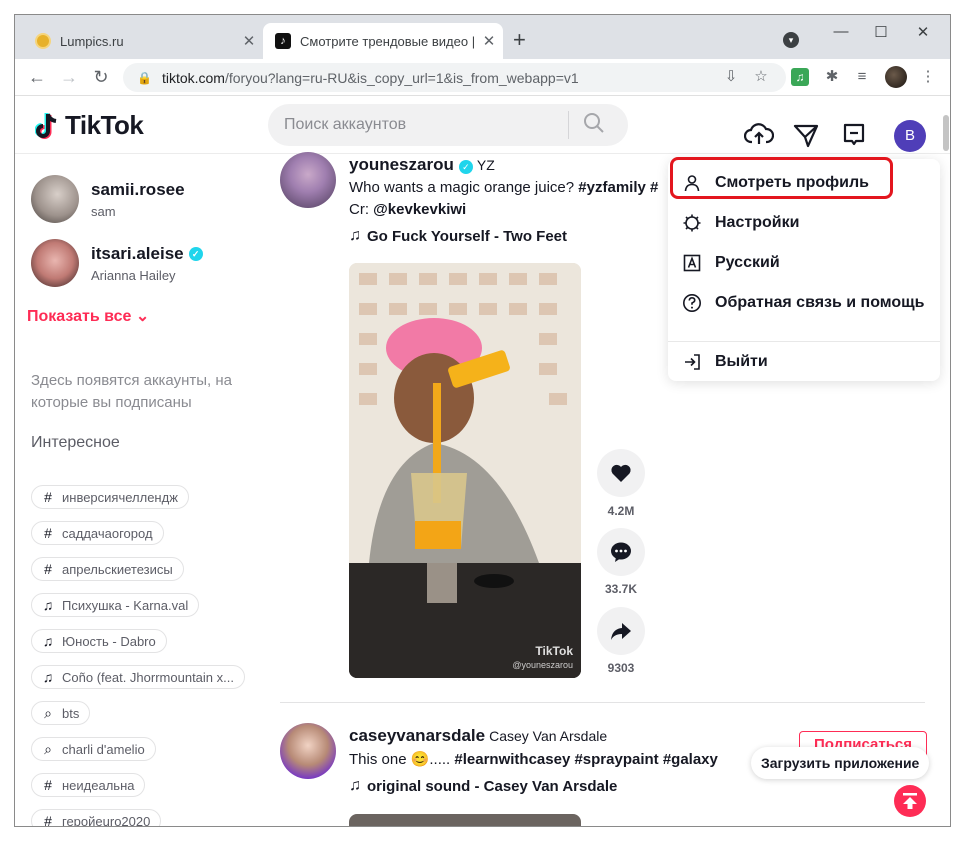 Image resolution: width=965 pixels, height=841 pixels. What do you see at coordinates (910, 136) in the screenshot?
I see `user-avatar: B` at bounding box center [910, 136].